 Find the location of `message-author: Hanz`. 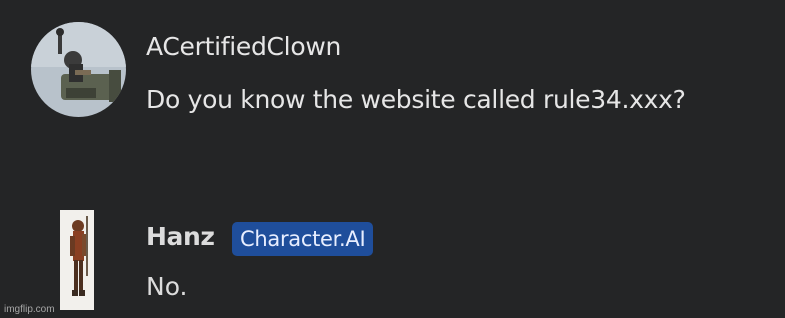

message-author: Hanz is located at coordinates (180, 236).